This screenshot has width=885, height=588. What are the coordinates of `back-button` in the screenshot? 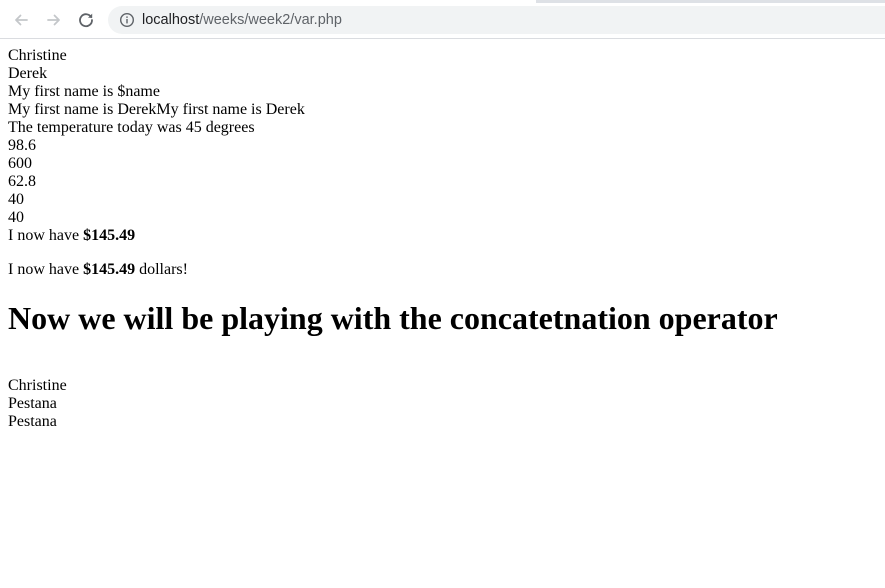 It's located at (21, 20).